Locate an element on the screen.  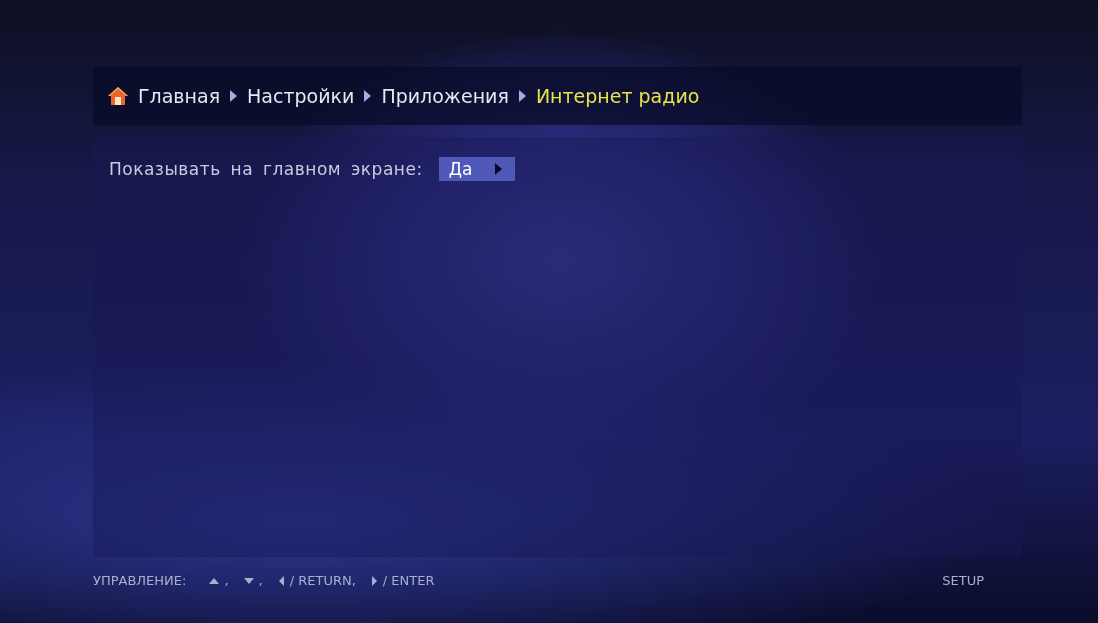
setting-label: Показывать на главном экране: is located at coordinates (266, 169).